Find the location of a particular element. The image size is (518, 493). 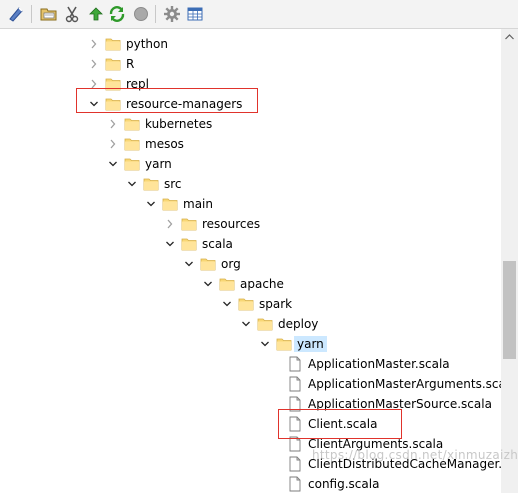

tree-folder-python: python is located at coordinates (250, 44).